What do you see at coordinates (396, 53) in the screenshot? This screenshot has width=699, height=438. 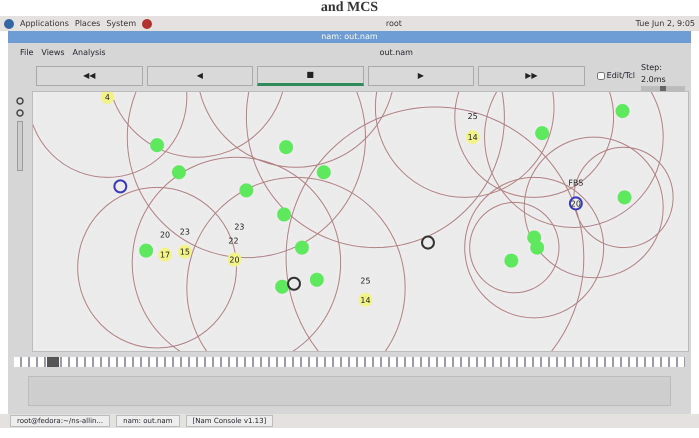 I see `file-name: out.nam` at bounding box center [396, 53].